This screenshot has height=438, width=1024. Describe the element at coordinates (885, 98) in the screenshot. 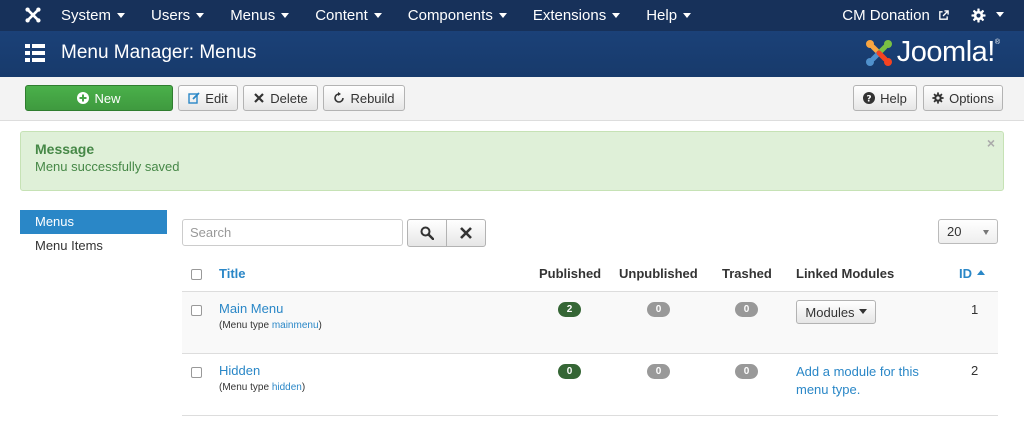

I see `help-button: ? Help` at that location.